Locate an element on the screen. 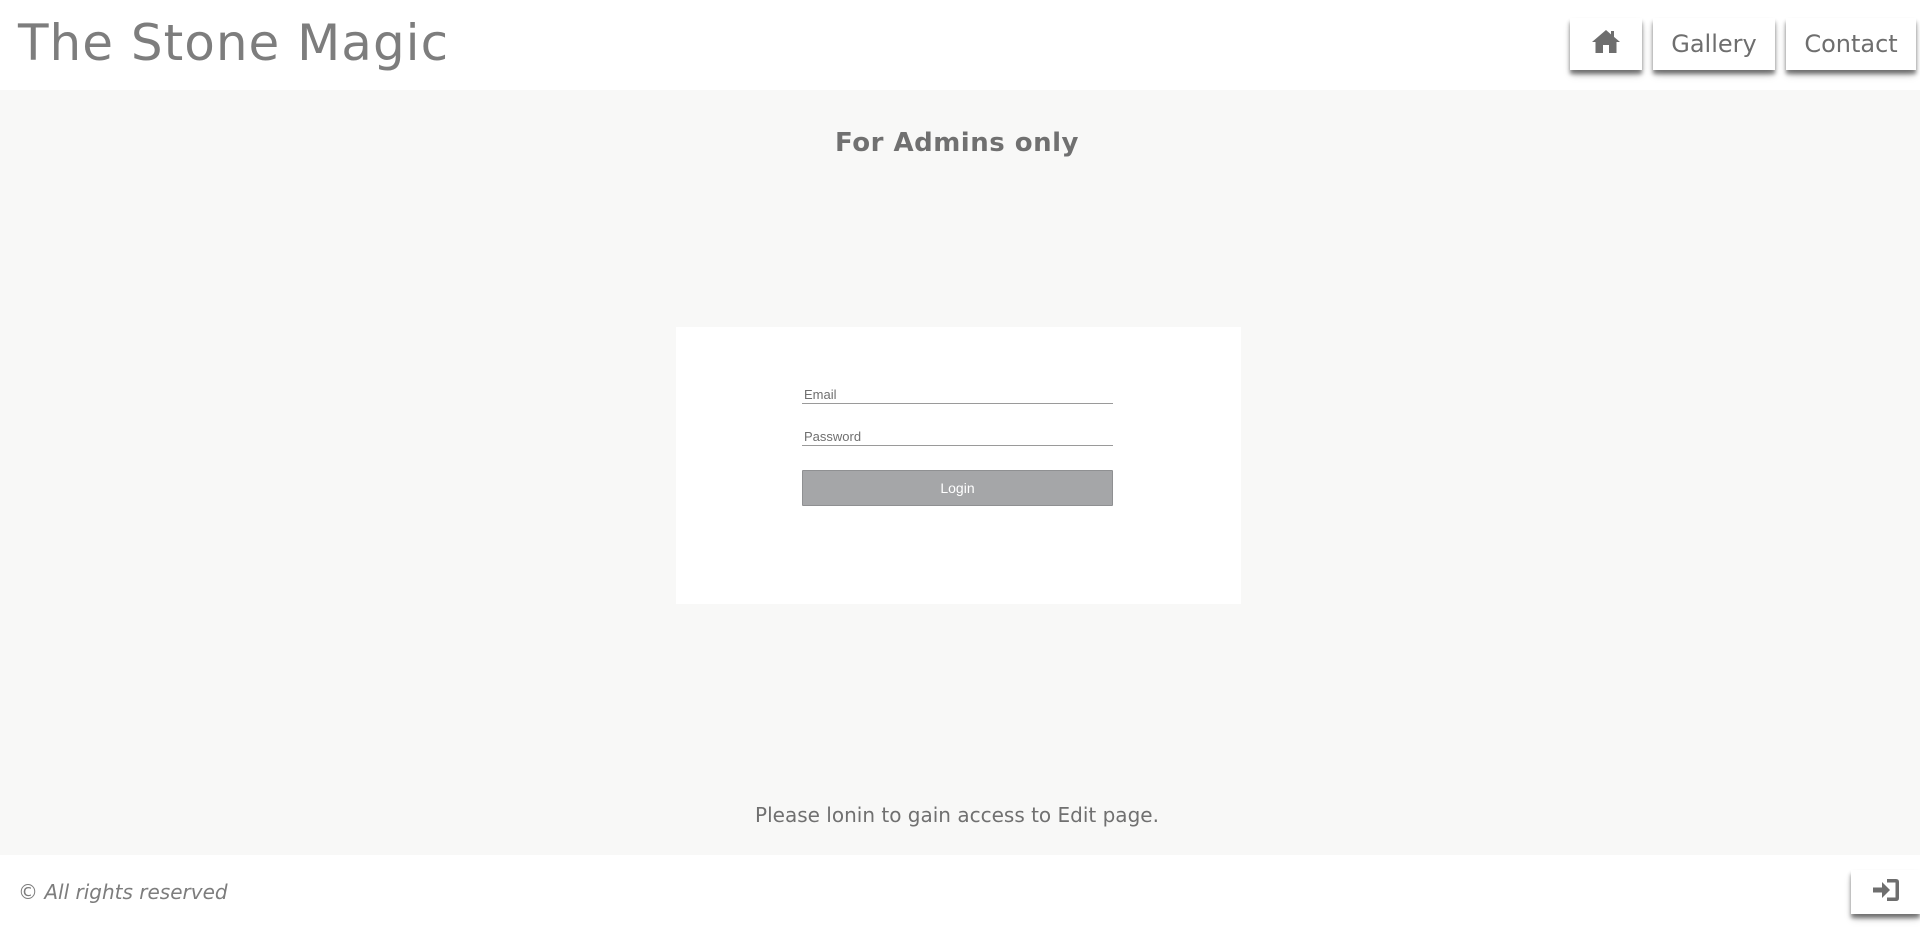 This screenshot has width=1920, height=939. nav-home-button is located at coordinates (1606, 44).